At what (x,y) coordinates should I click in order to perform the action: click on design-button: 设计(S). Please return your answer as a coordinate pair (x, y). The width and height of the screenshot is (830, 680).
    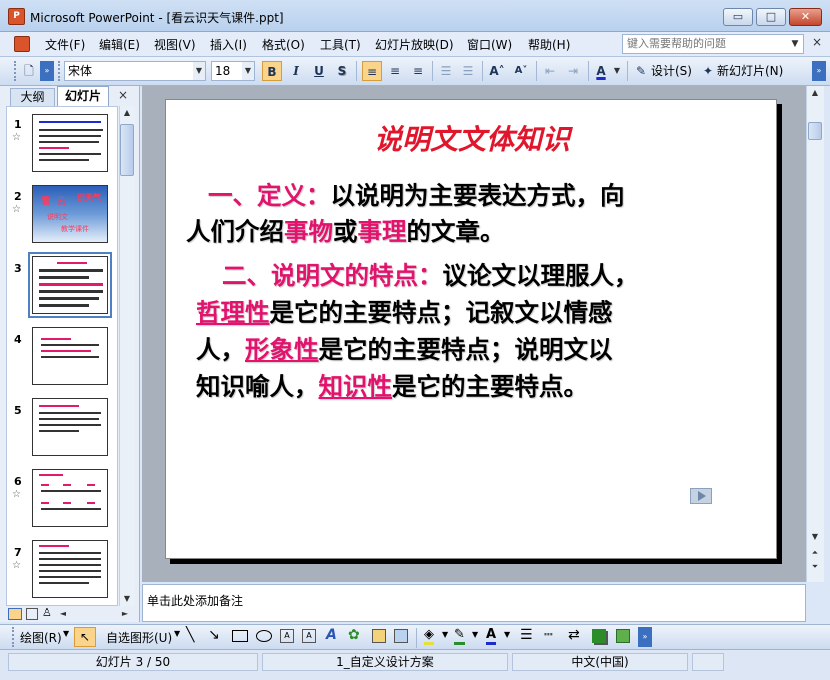
    Looking at the image, I should click on (671, 71).